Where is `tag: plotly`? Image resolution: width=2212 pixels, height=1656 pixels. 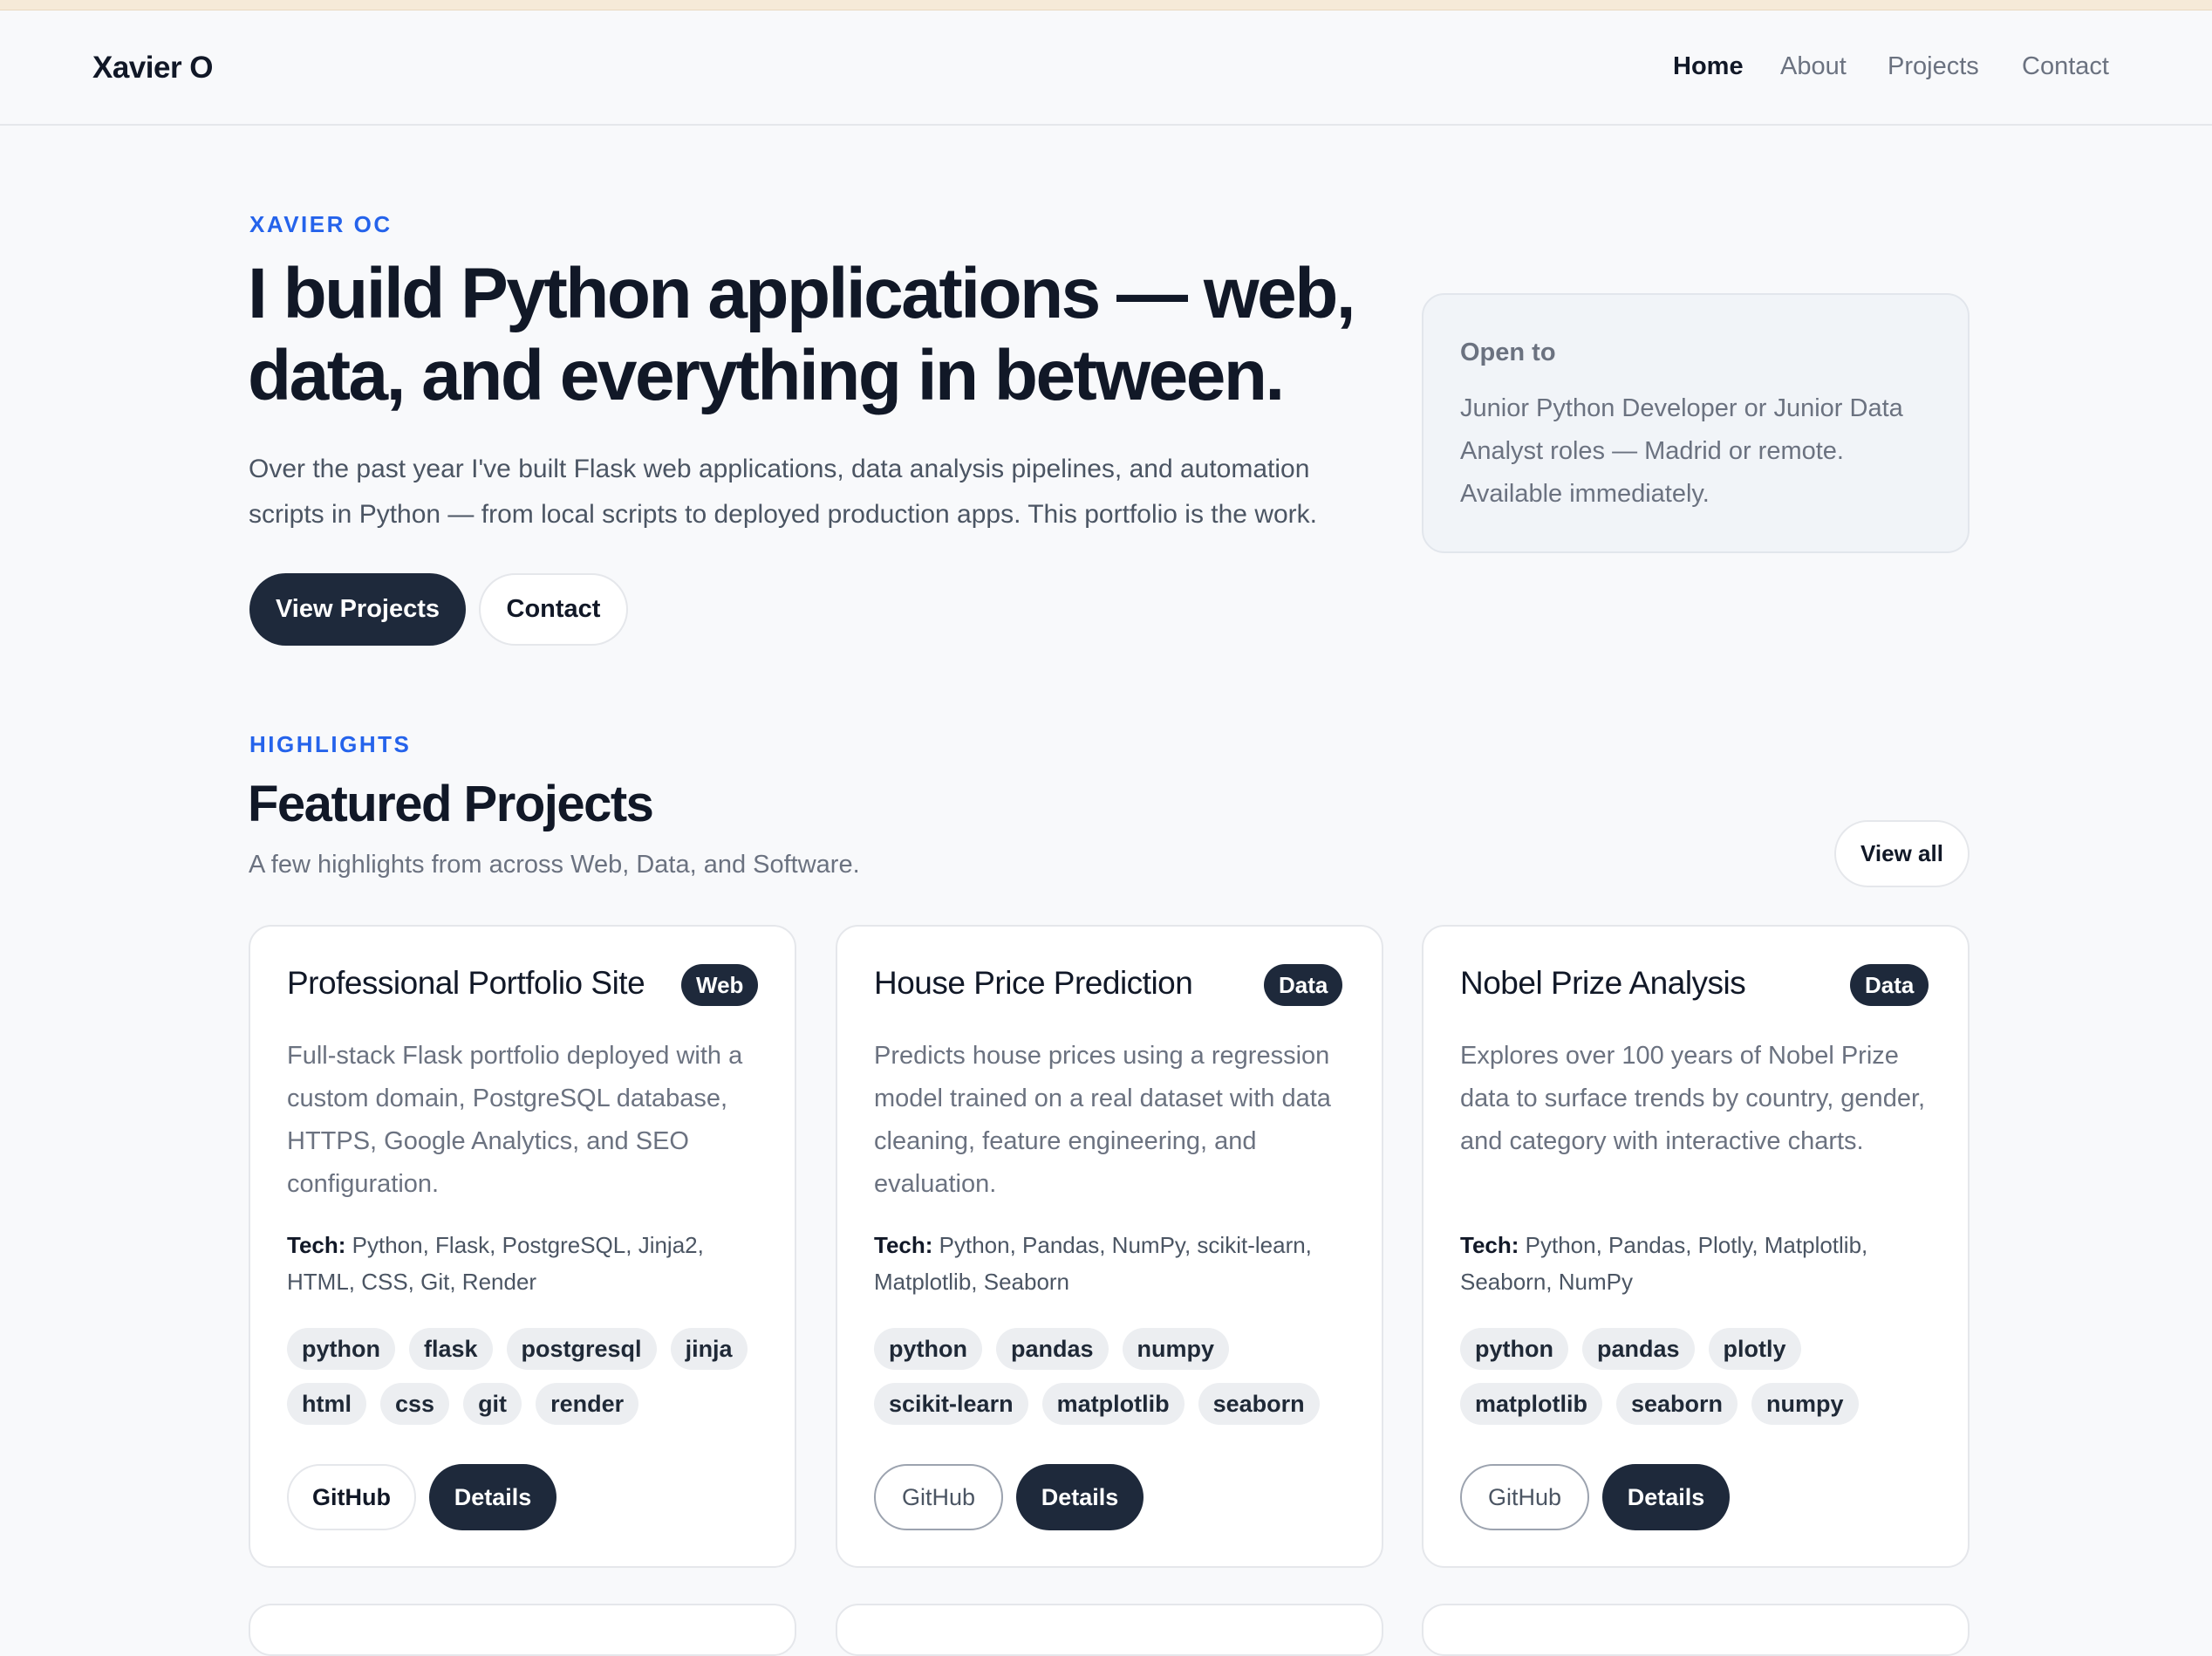
tag: plotly is located at coordinates (1754, 1349).